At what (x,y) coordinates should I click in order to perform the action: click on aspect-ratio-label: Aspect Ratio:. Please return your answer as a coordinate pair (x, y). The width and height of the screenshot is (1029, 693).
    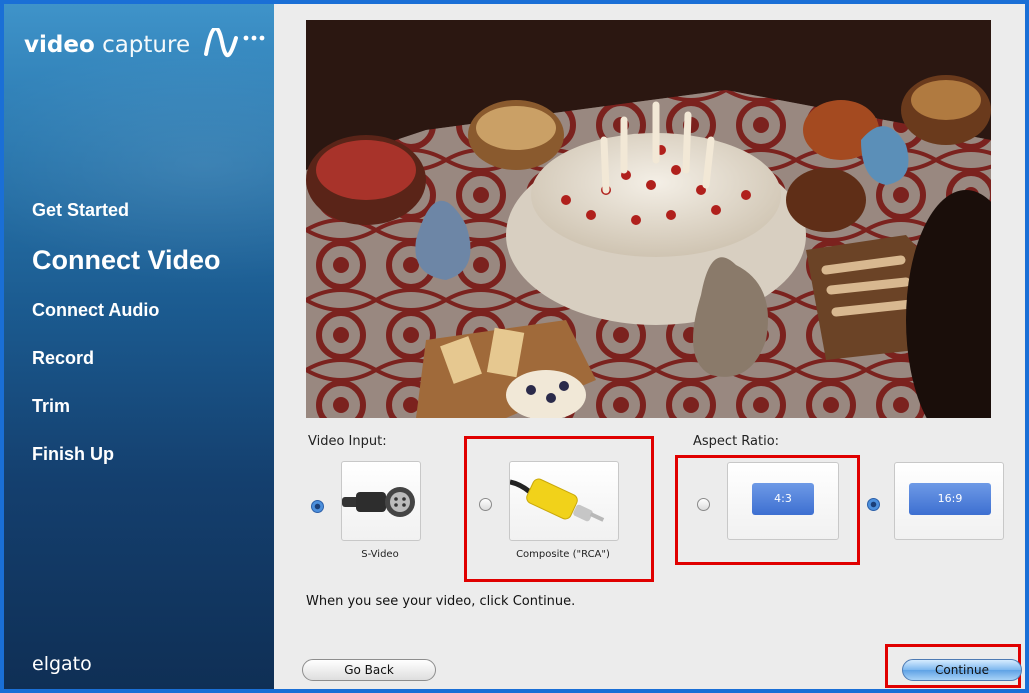
    Looking at the image, I should click on (736, 441).